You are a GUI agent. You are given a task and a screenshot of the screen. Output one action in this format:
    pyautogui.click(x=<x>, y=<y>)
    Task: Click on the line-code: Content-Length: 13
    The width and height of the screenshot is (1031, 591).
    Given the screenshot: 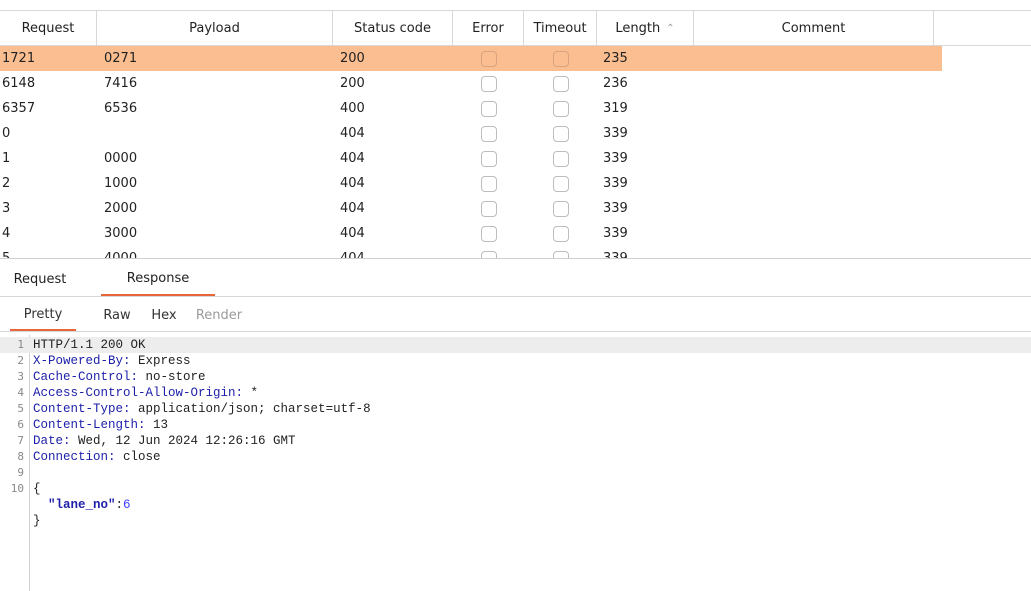 What is the action you would take?
    pyautogui.click(x=100, y=425)
    